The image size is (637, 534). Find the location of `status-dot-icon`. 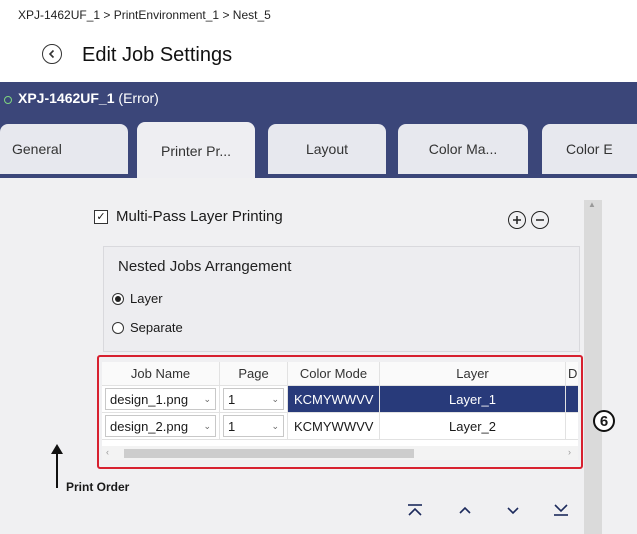

status-dot-icon is located at coordinates (8, 100).